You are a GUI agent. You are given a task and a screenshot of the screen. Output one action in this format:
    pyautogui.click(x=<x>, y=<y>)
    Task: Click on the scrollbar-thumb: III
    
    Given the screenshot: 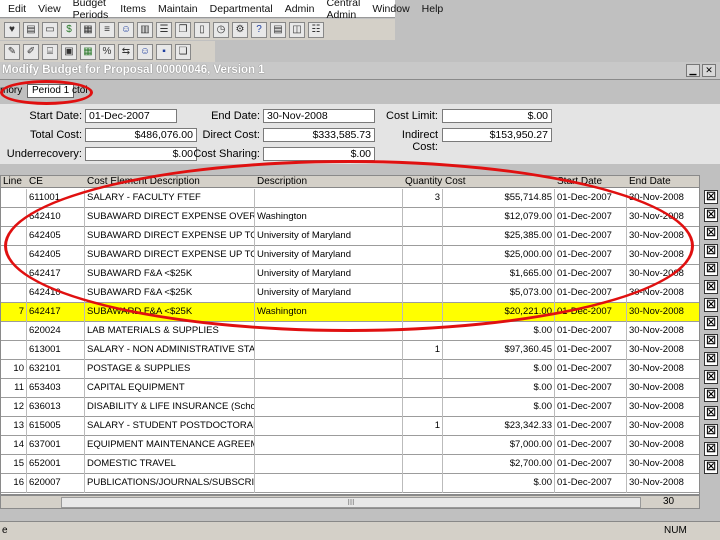 What is the action you would take?
    pyautogui.click(x=351, y=502)
    